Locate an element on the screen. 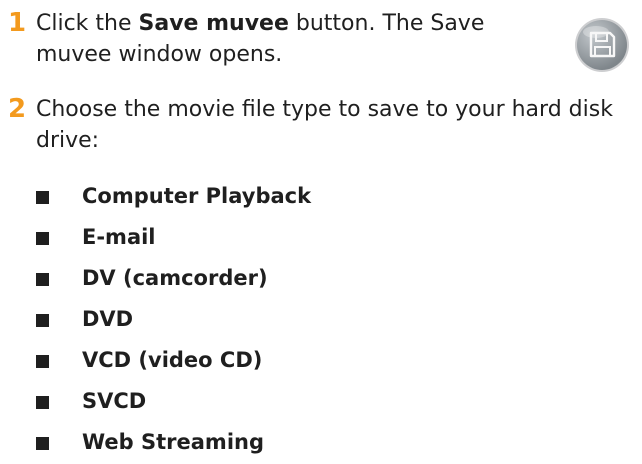  file-type-label: DVD is located at coordinates (108, 319).